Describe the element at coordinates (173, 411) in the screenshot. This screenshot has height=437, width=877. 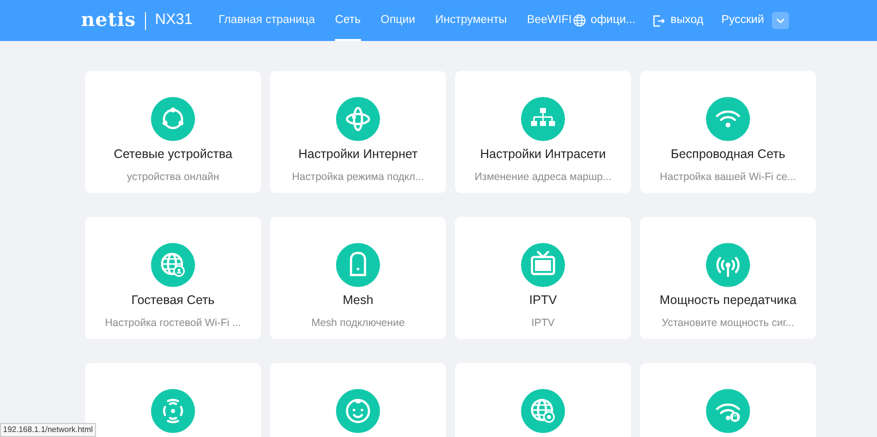
I see `radio-waves-icon` at that location.